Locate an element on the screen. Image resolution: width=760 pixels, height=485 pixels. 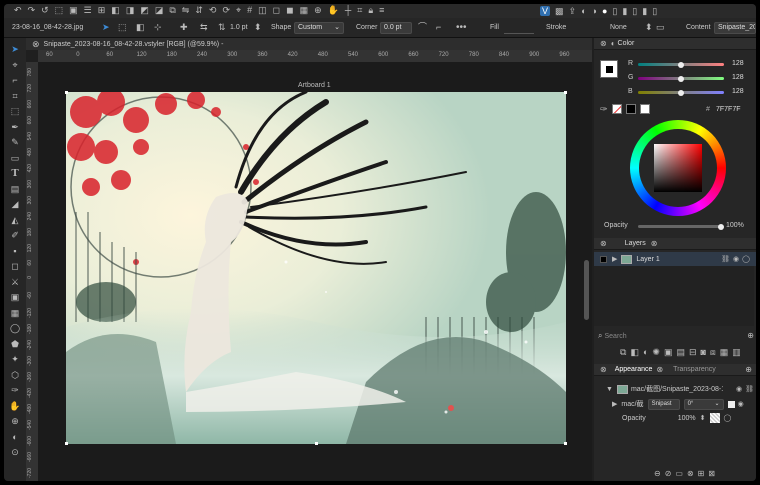
channel-b-knob is located at coordinates (681, 92).